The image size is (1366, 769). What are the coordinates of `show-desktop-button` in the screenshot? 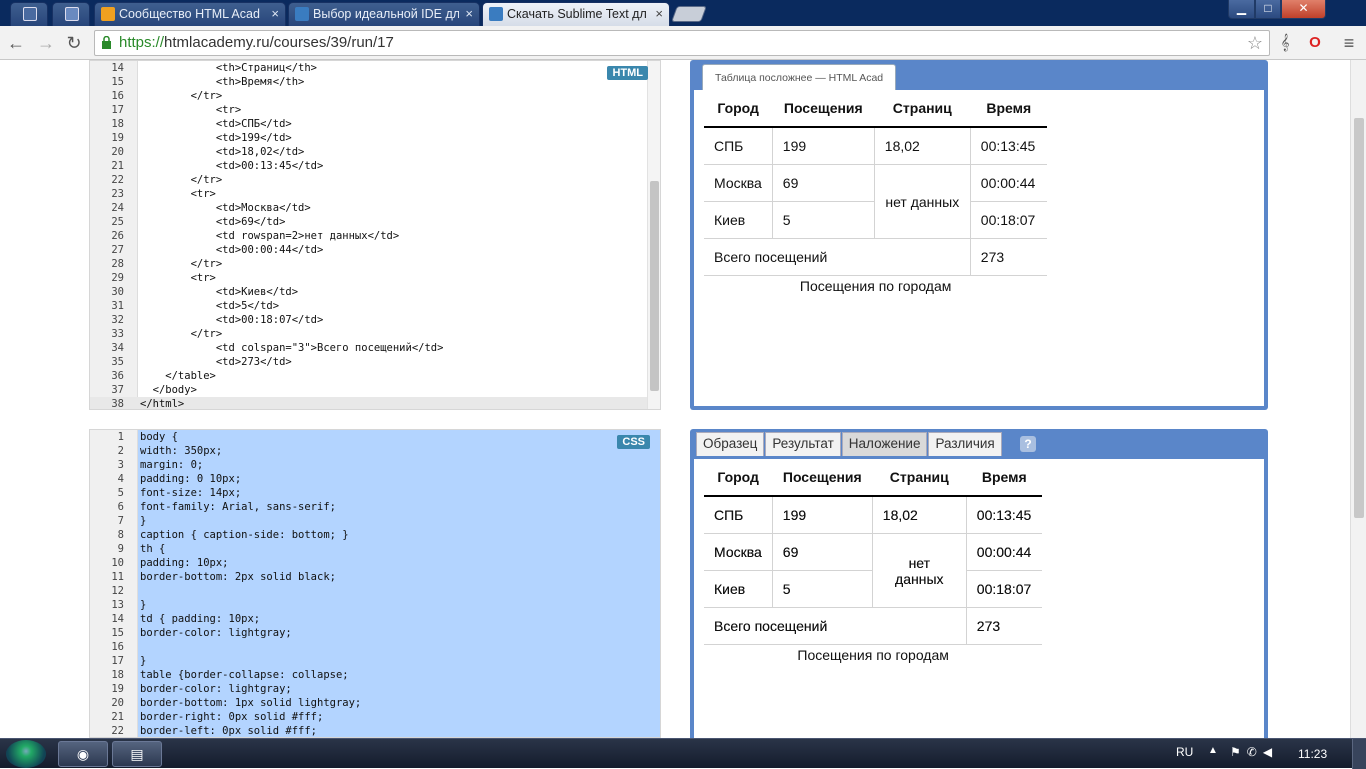 It's located at (1359, 754).